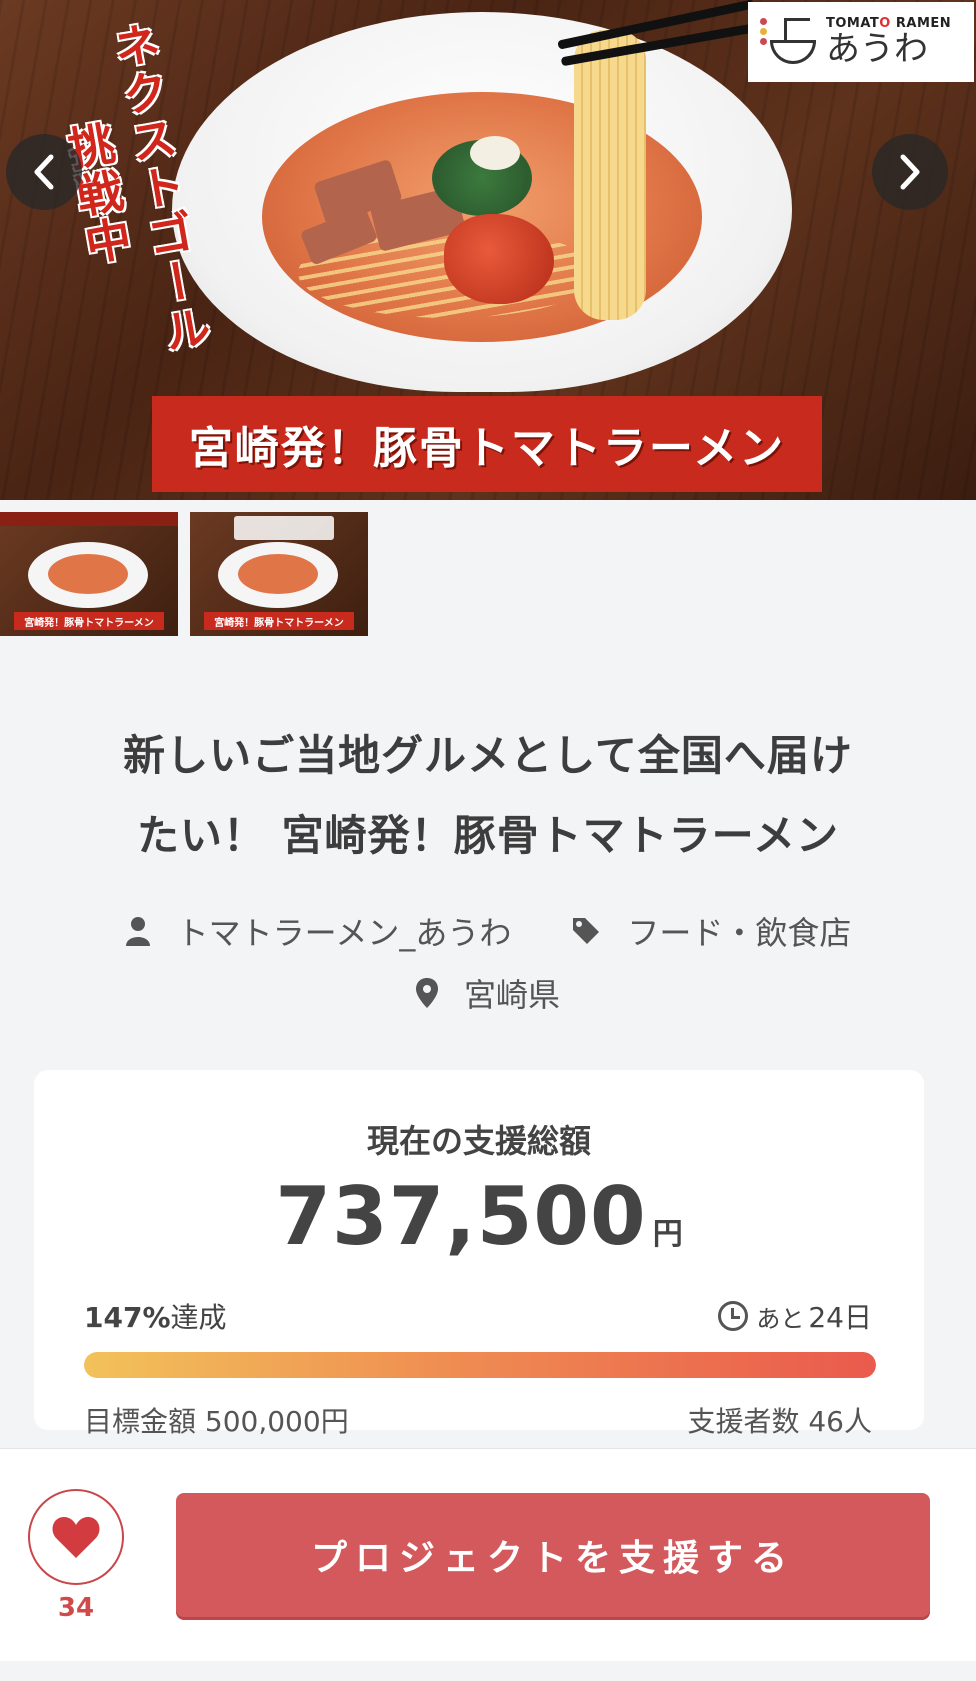  Describe the element at coordinates (76, 1608) in the screenshot. I see `favorite-count: 34` at that location.